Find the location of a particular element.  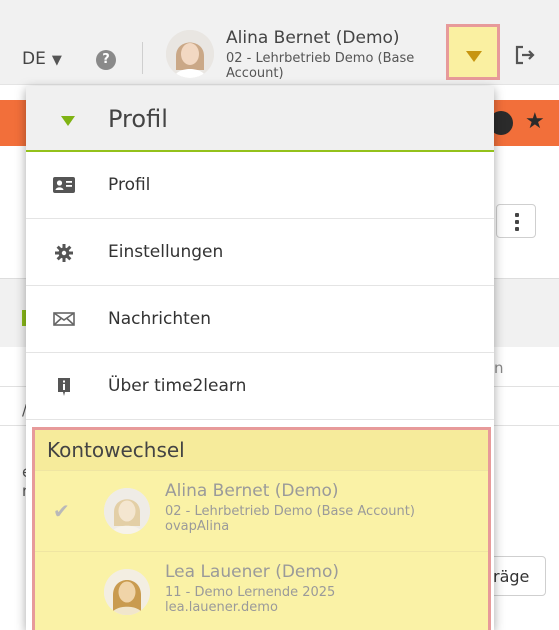

star-icon: ★ is located at coordinates (535, 121).